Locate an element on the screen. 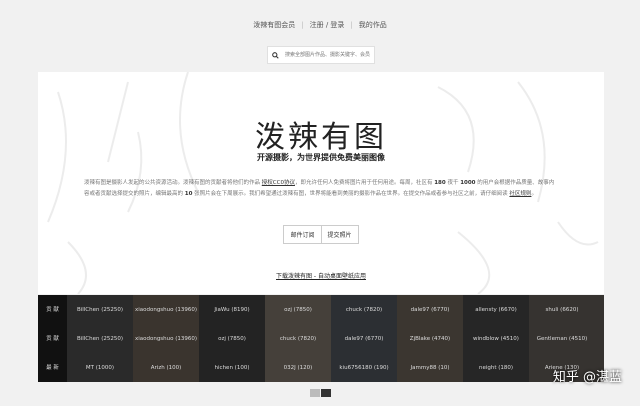 Image resolution: width=640 pixels, height=406 pixels. search-icon is located at coordinates (275, 55).